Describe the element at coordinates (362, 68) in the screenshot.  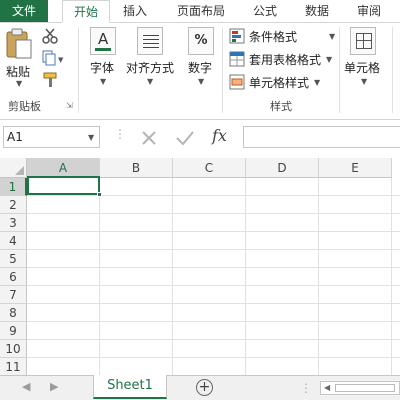
I see `cells-label: 单元格` at that location.